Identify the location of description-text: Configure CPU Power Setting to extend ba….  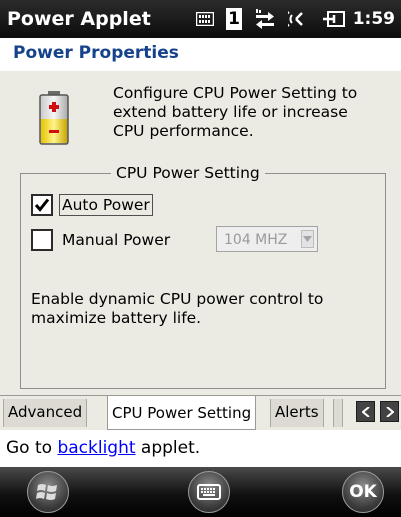
(235, 112).